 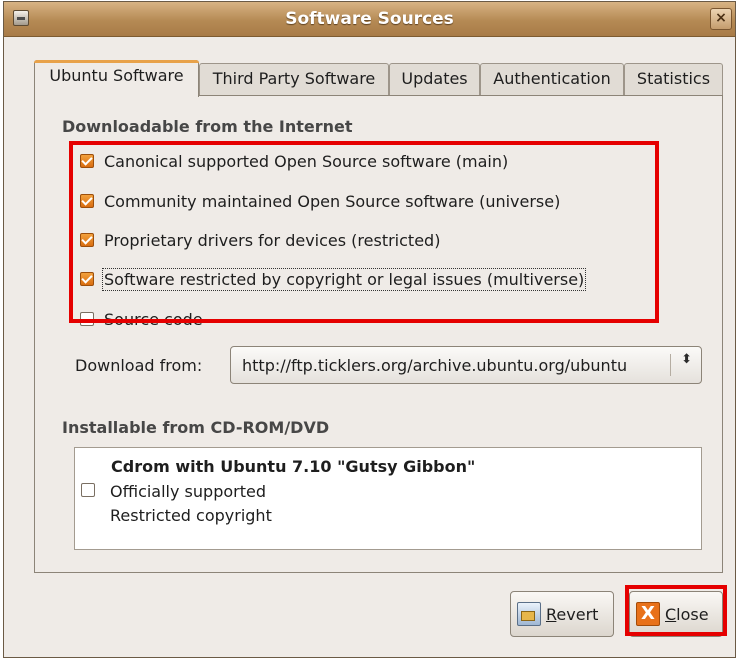 I want to click on window-title: Software Sources, so click(x=369, y=19).